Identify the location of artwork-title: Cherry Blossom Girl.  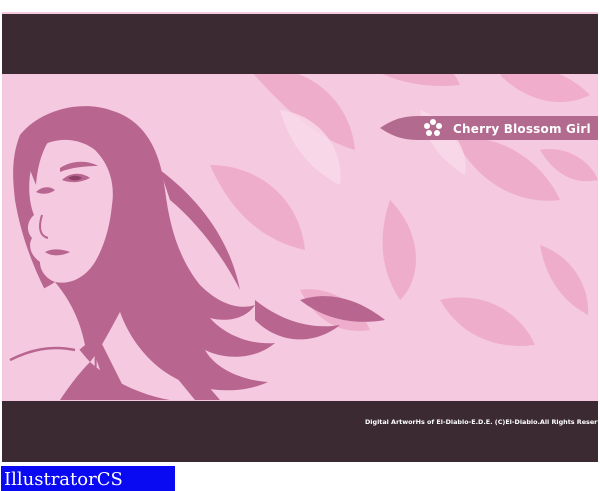
(522, 129).